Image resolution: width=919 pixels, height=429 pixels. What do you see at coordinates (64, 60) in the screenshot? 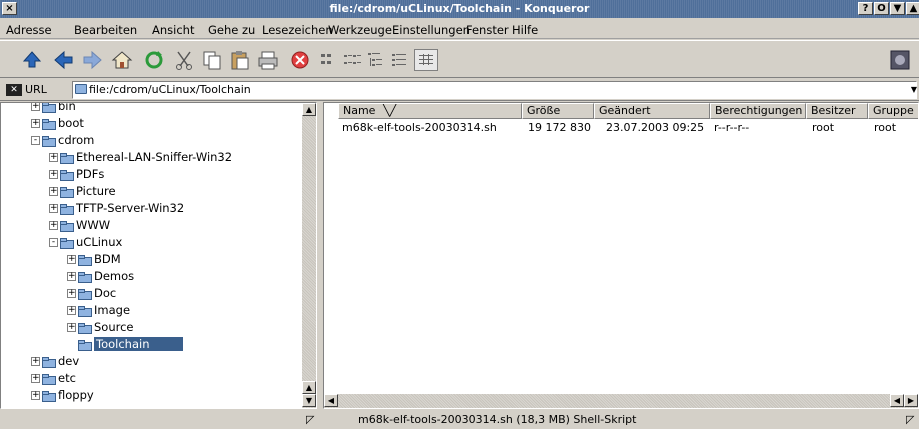
I see `back-arrow-icon` at bounding box center [64, 60].